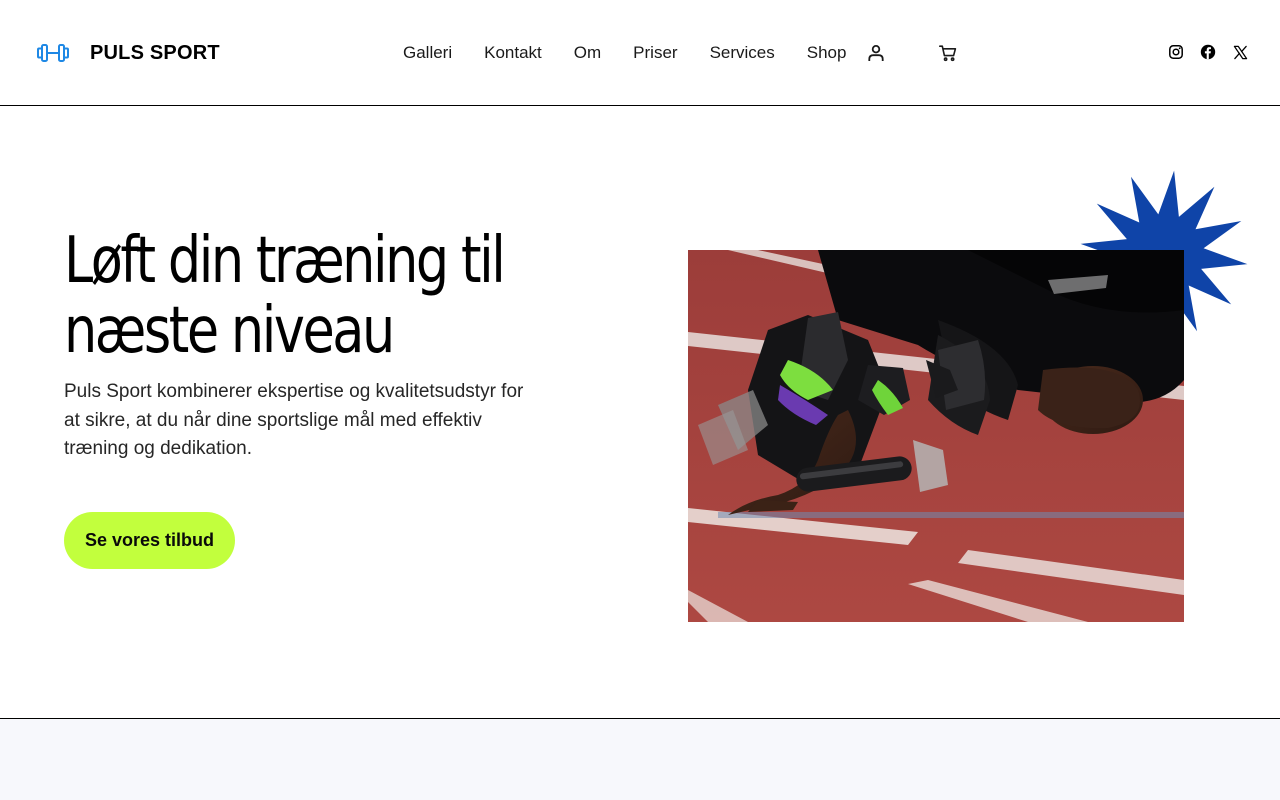 This screenshot has height=800, width=1280. What do you see at coordinates (285, 261) in the screenshot?
I see `hero-title-line-1: Løft din træning til` at bounding box center [285, 261].